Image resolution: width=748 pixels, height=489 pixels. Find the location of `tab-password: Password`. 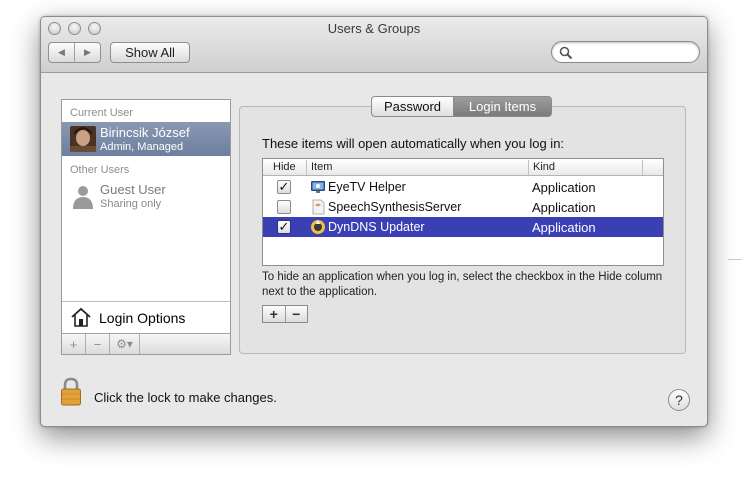

tab-password: Password is located at coordinates (412, 106).